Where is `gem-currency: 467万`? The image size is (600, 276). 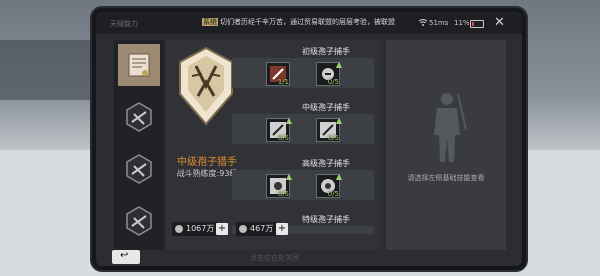
gem-currency: 467万 is located at coordinates (257, 229).